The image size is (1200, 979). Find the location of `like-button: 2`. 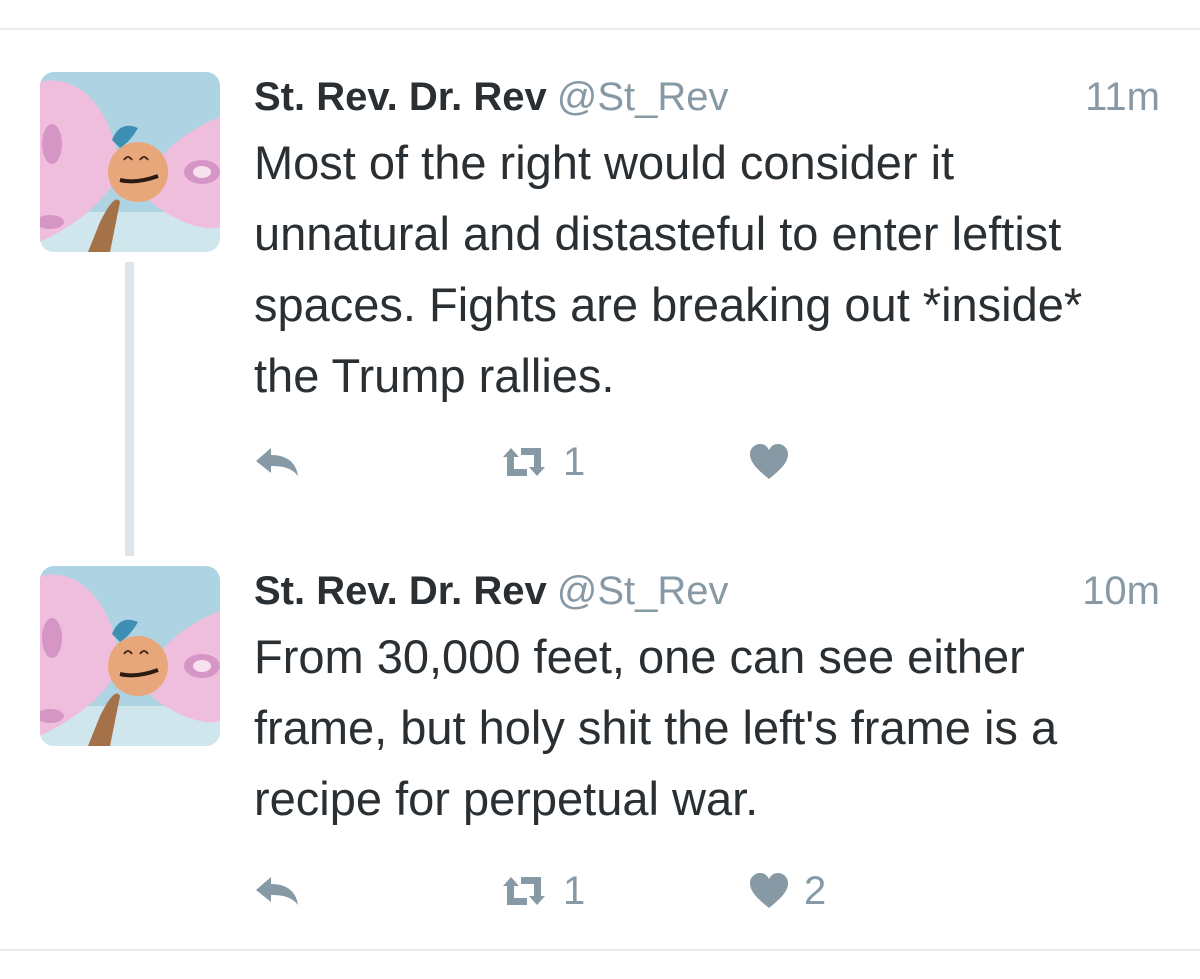

like-button: 2 is located at coordinates (787, 891).